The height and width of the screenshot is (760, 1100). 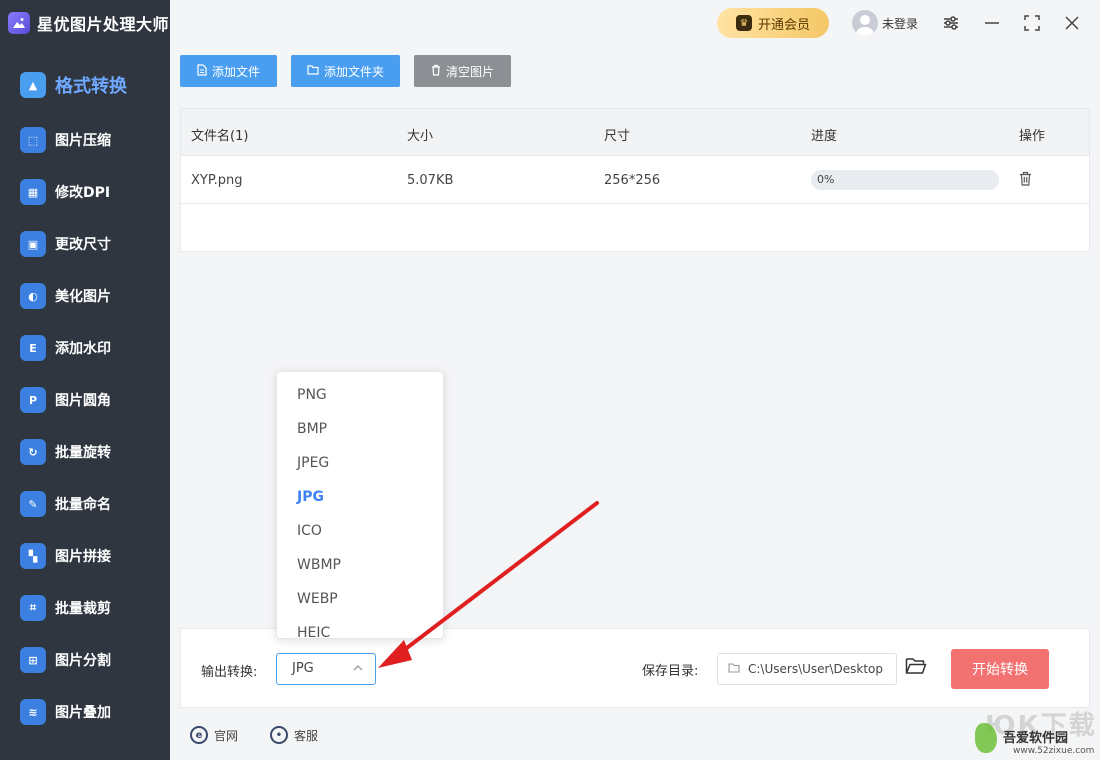 What do you see at coordinates (360, 497) in the screenshot?
I see `format-option-jpg: JPG` at bounding box center [360, 497].